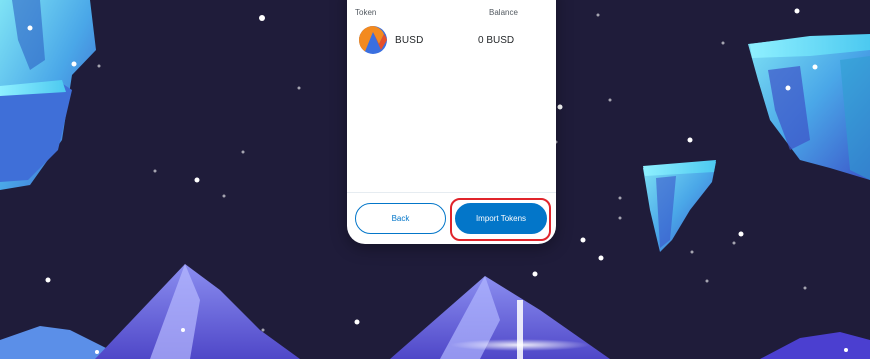  I want to click on footer-divider, so click(451, 192).